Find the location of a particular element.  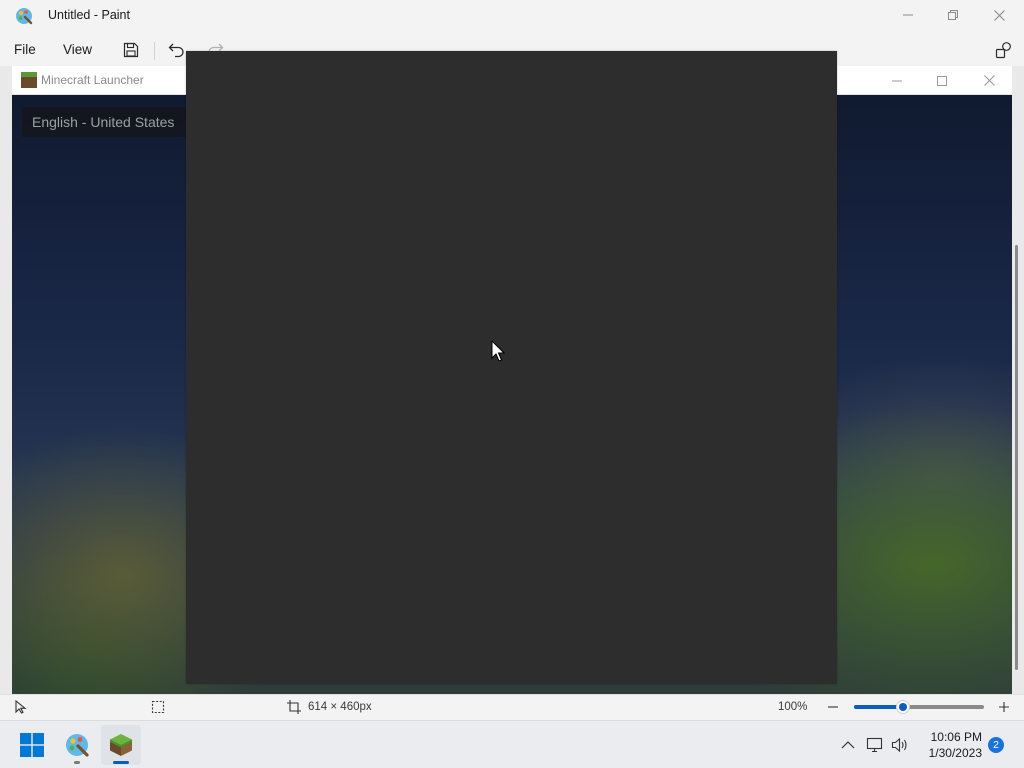

system-clock: 10:06 PM 1/30/2023 is located at coordinates (950, 745).